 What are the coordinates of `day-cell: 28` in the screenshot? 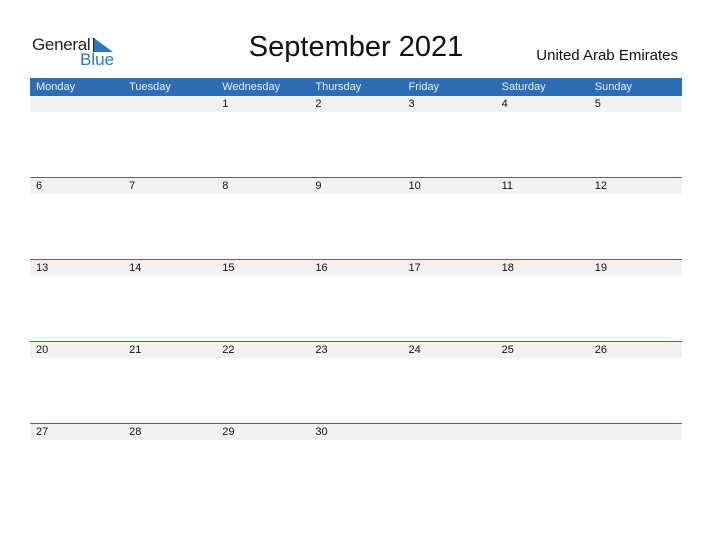 It's located at (135, 432).